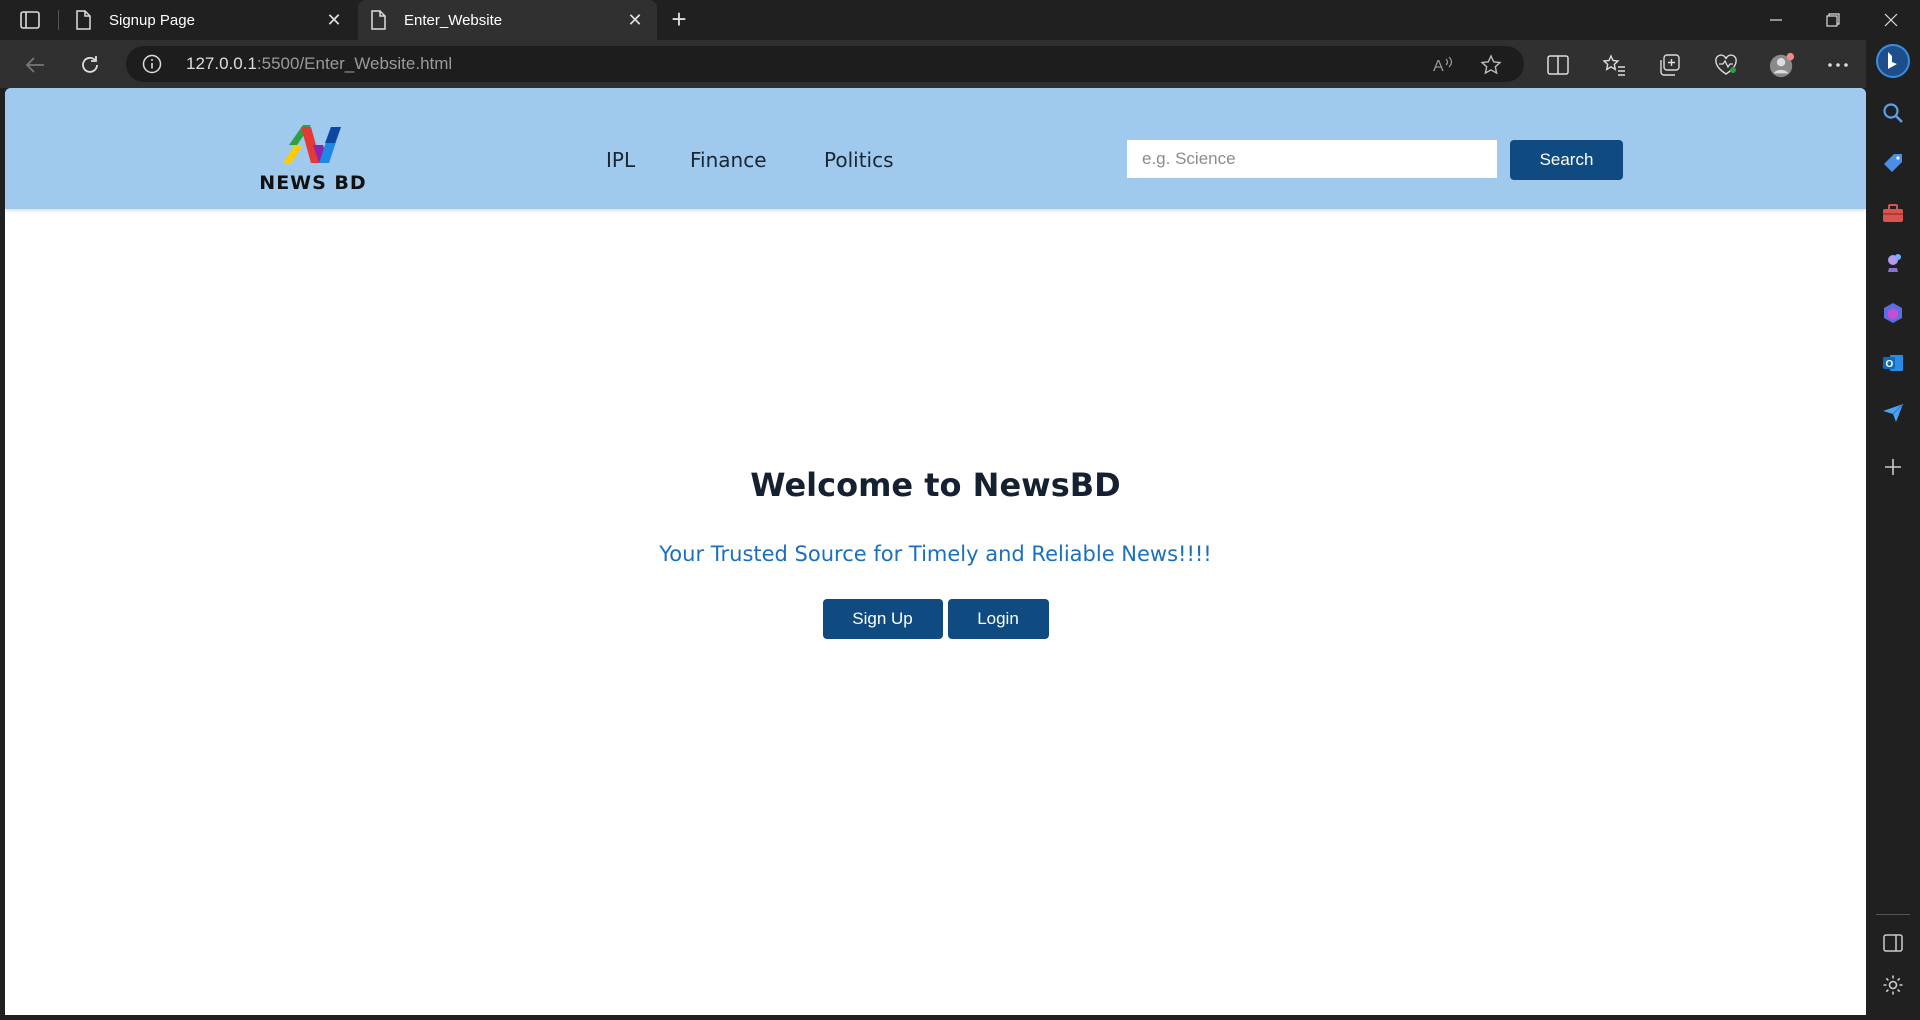 Image resolution: width=1920 pixels, height=1020 pixels. I want to click on copilot-icon, so click(1893, 61).